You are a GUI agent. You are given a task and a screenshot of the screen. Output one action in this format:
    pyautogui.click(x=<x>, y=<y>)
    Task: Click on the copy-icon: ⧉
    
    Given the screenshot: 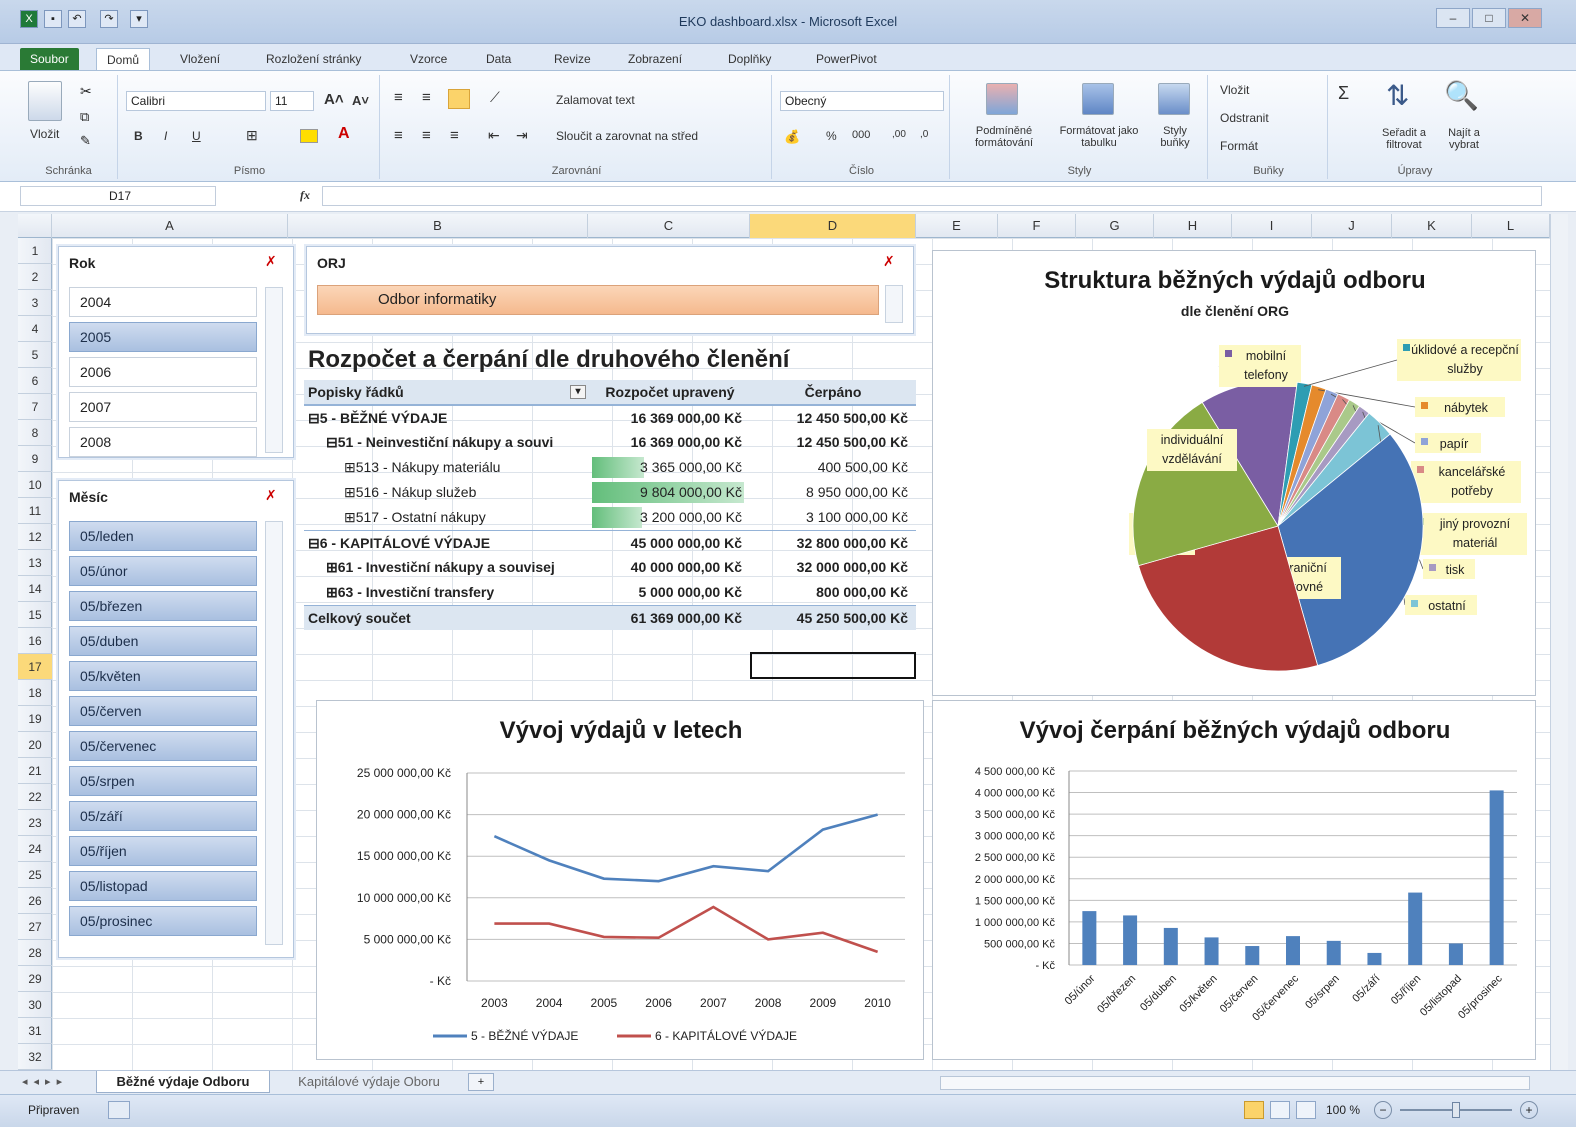 What is the action you would take?
    pyautogui.click(x=84, y=117)
    